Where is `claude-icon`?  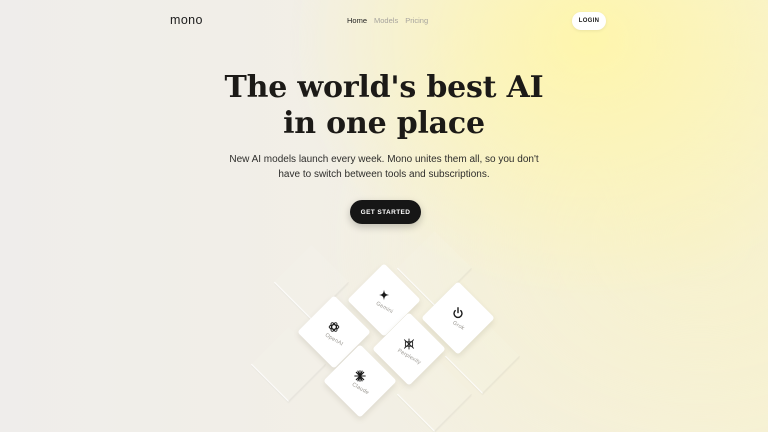 claude-icon is located at coordinates (360, 376).